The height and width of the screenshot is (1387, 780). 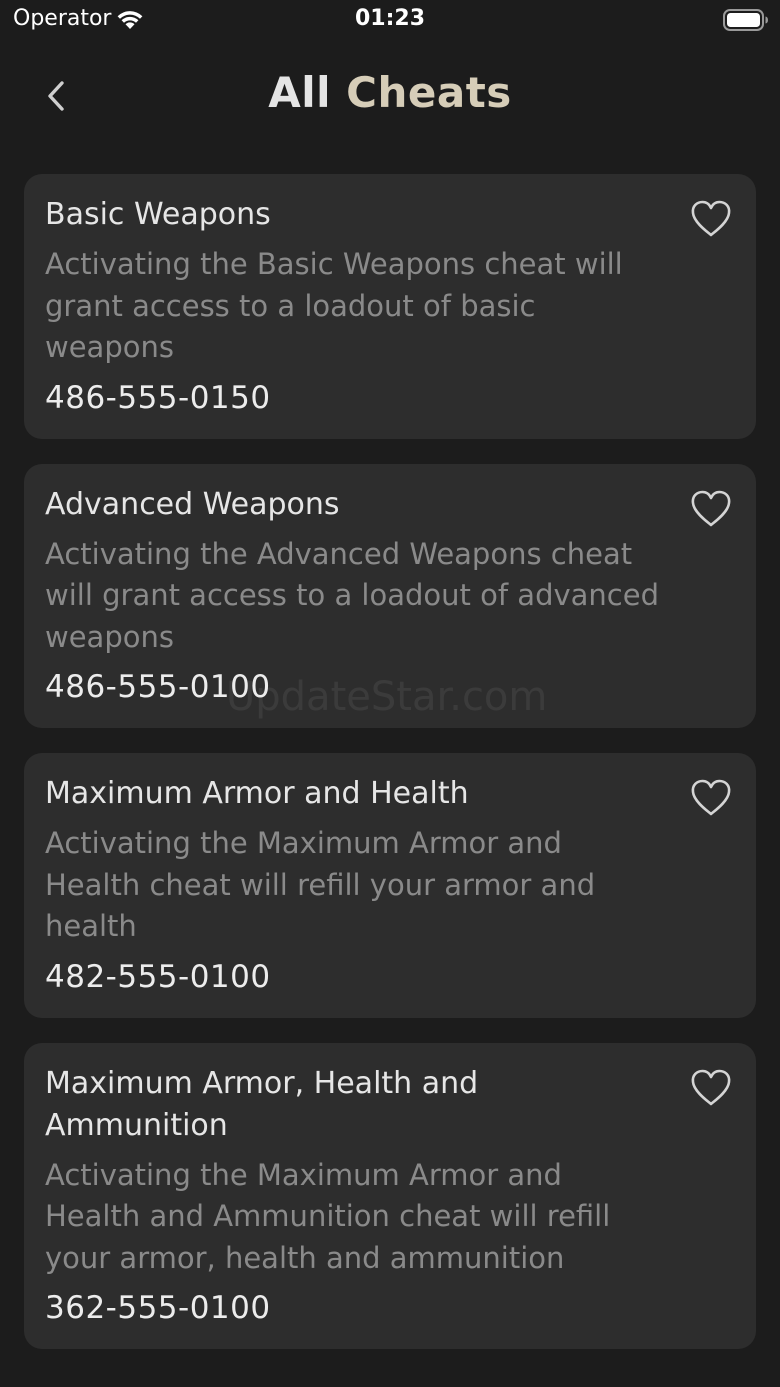 What do you see at coordinates (158, 1308) in the screenshot?
I see `cheat-code: 362-555-0100` at bounding box center [158, 1308].